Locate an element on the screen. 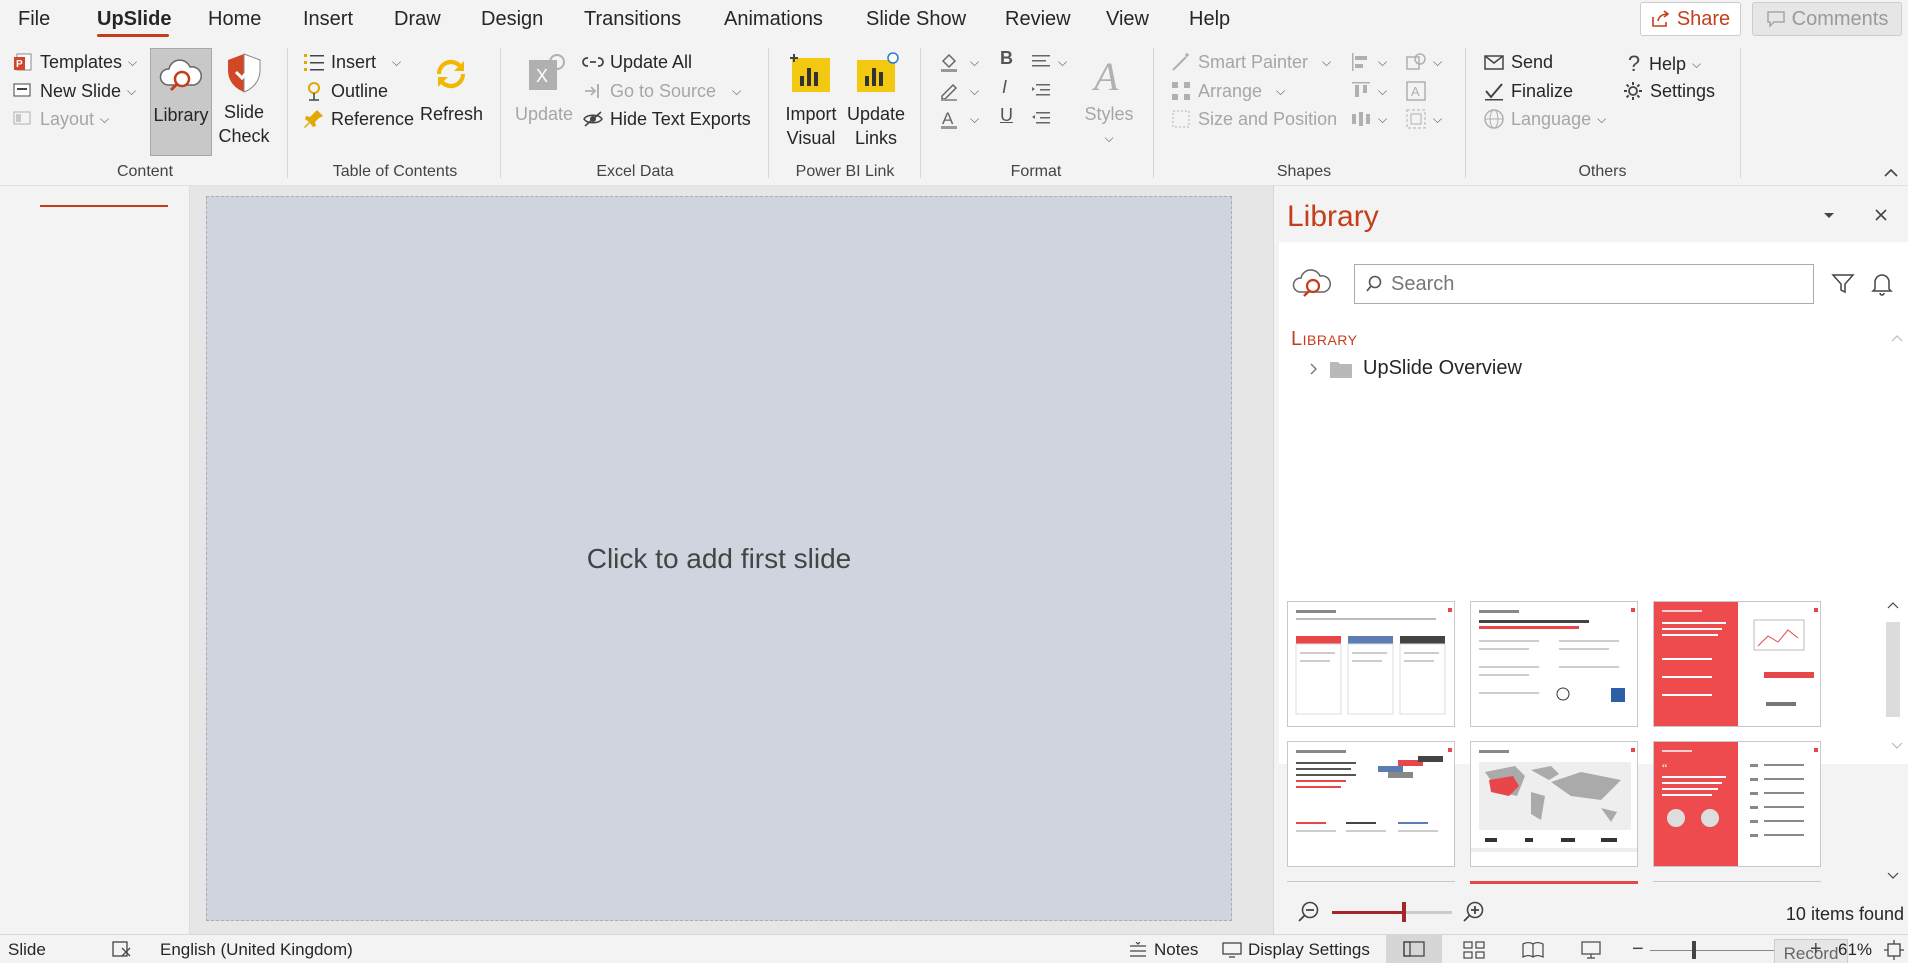 The height and width of the screenshot is (963, 1908). distribute-button: ⌵ is located at coordinates (1368, 91).